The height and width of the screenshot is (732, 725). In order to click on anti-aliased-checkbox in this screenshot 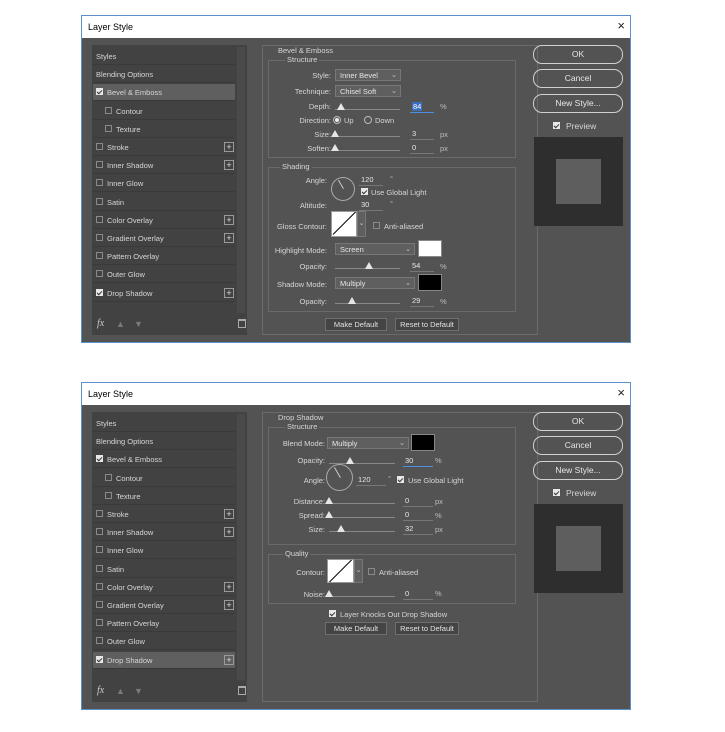, I will do `click(371, 571)`.